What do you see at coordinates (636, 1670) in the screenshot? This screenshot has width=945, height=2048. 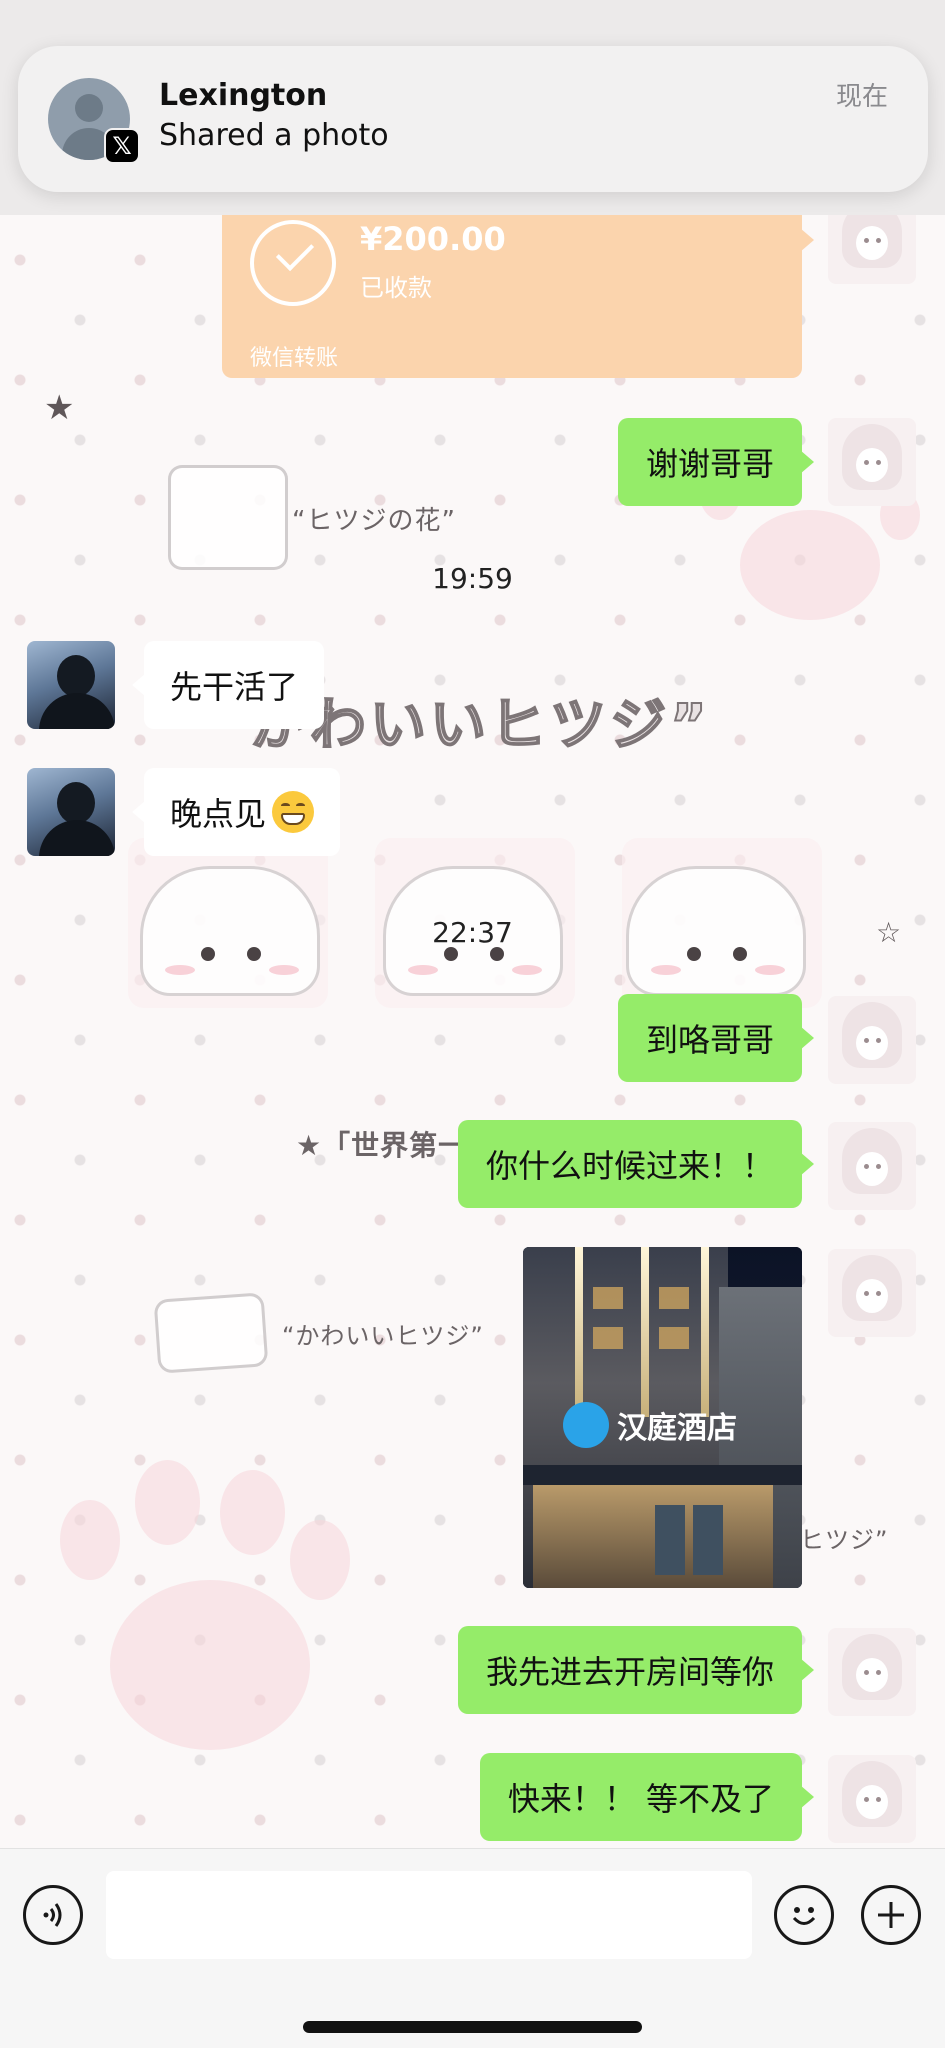 I see `message-bubble-sent: 我先进去开房间等你` at bounding box center [636, 1670].